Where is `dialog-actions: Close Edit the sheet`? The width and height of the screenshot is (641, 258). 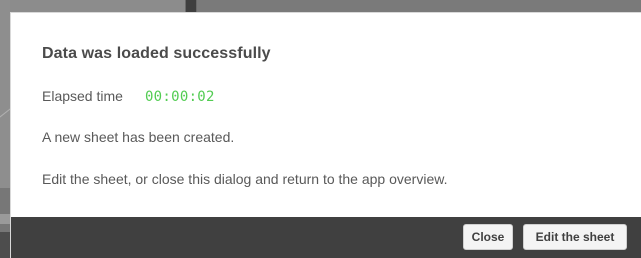
dialog-actions: Close Edit the sheet is located at coordinates (545, 237).